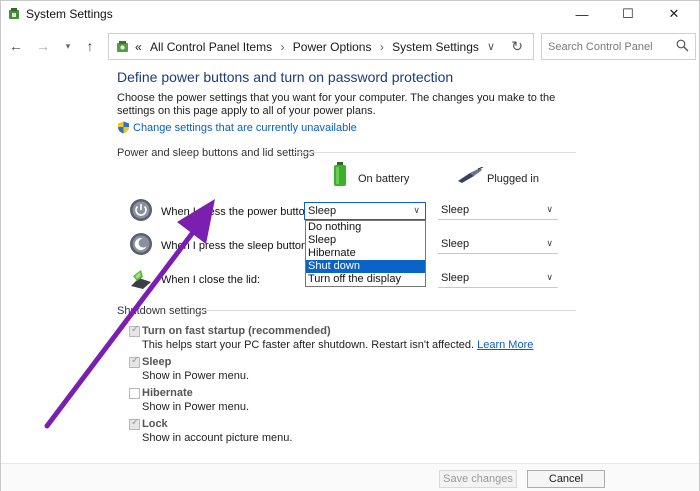 This screenshot has height=491, width=700. I want to click on forward-button: →, so click(43, 46).